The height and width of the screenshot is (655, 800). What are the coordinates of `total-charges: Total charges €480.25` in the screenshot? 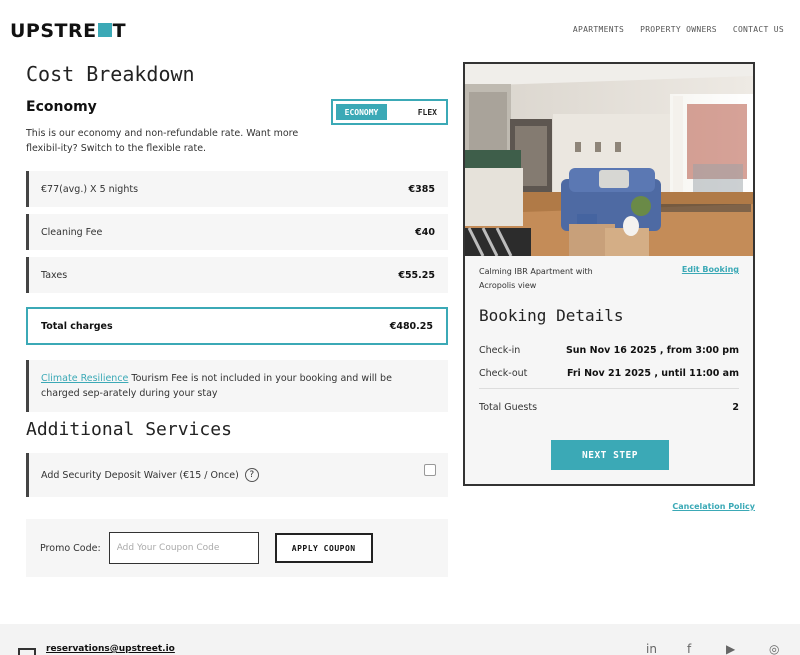 It's located at (237, 326).